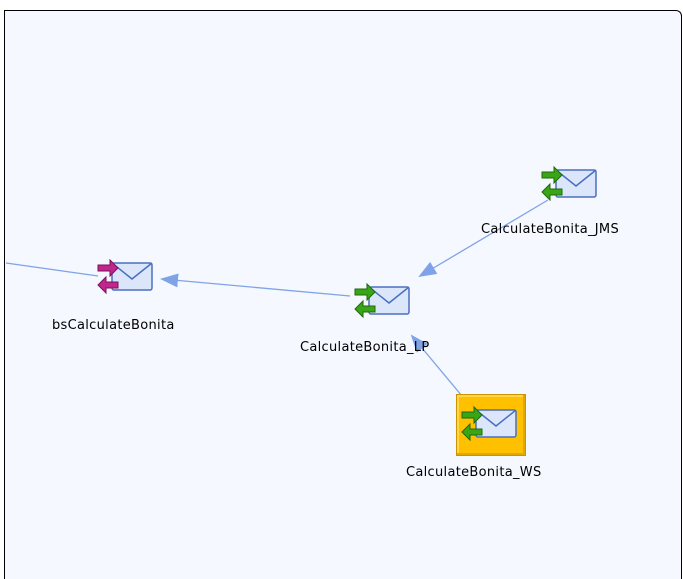 The image size is (683, 579). I want to click on business-service-icon, so click(125, 276).